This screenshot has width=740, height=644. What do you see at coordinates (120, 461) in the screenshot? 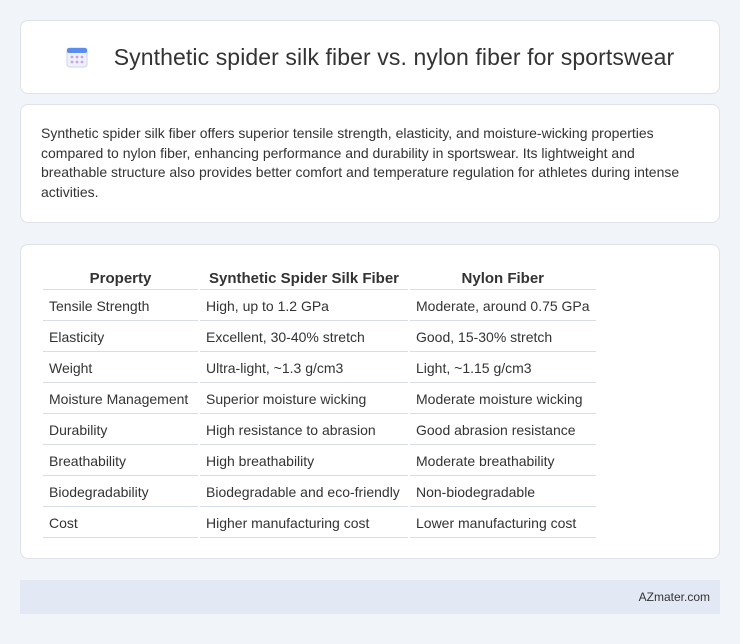
I see `property-cell: Breathability` at bounding box center [120, 461].